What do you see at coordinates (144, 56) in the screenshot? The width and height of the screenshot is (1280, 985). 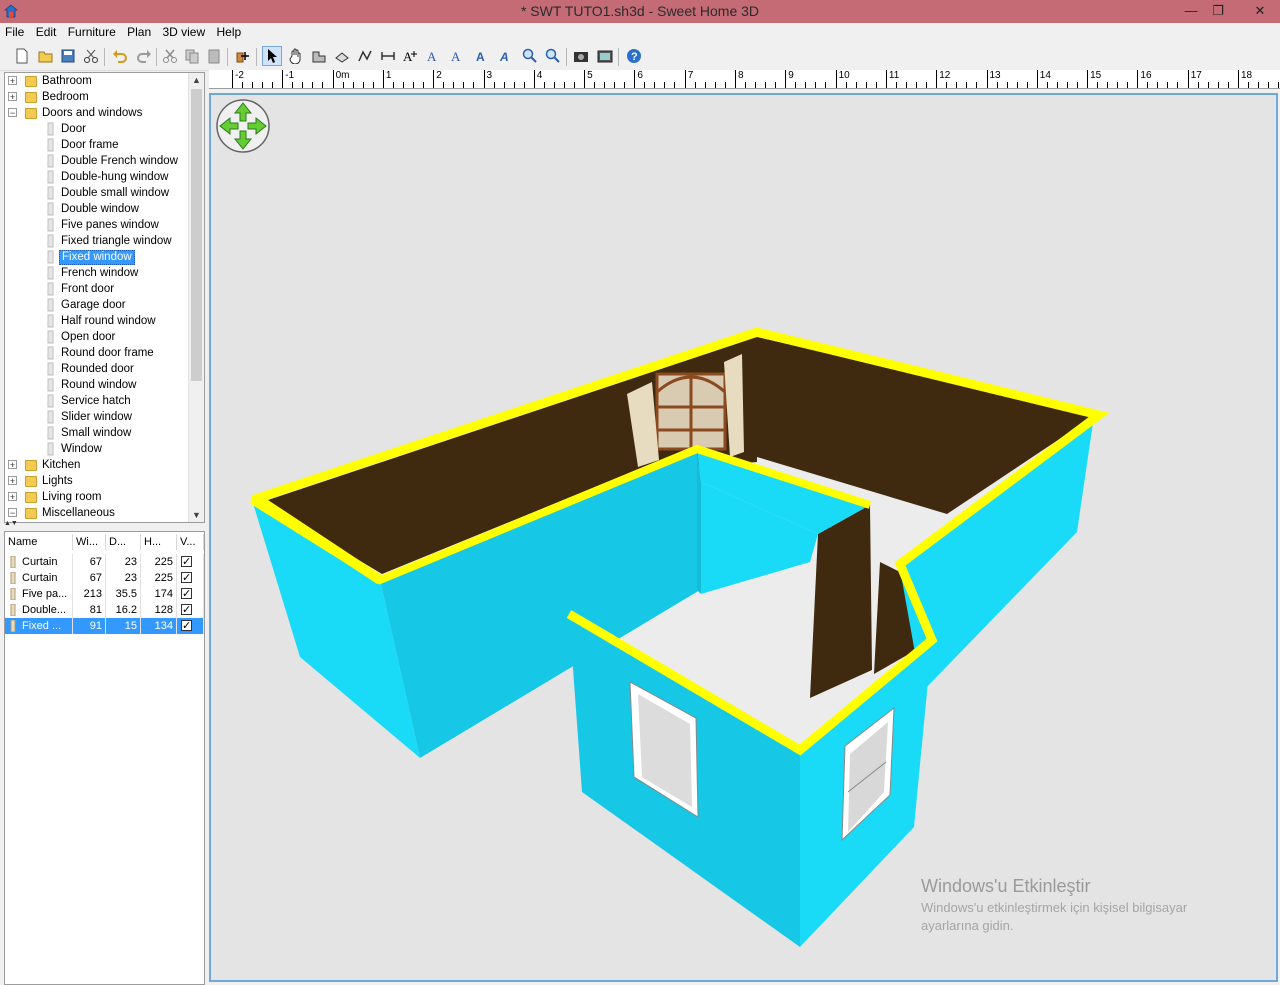 I see `redo-icon` at bounding box center [144, 56].